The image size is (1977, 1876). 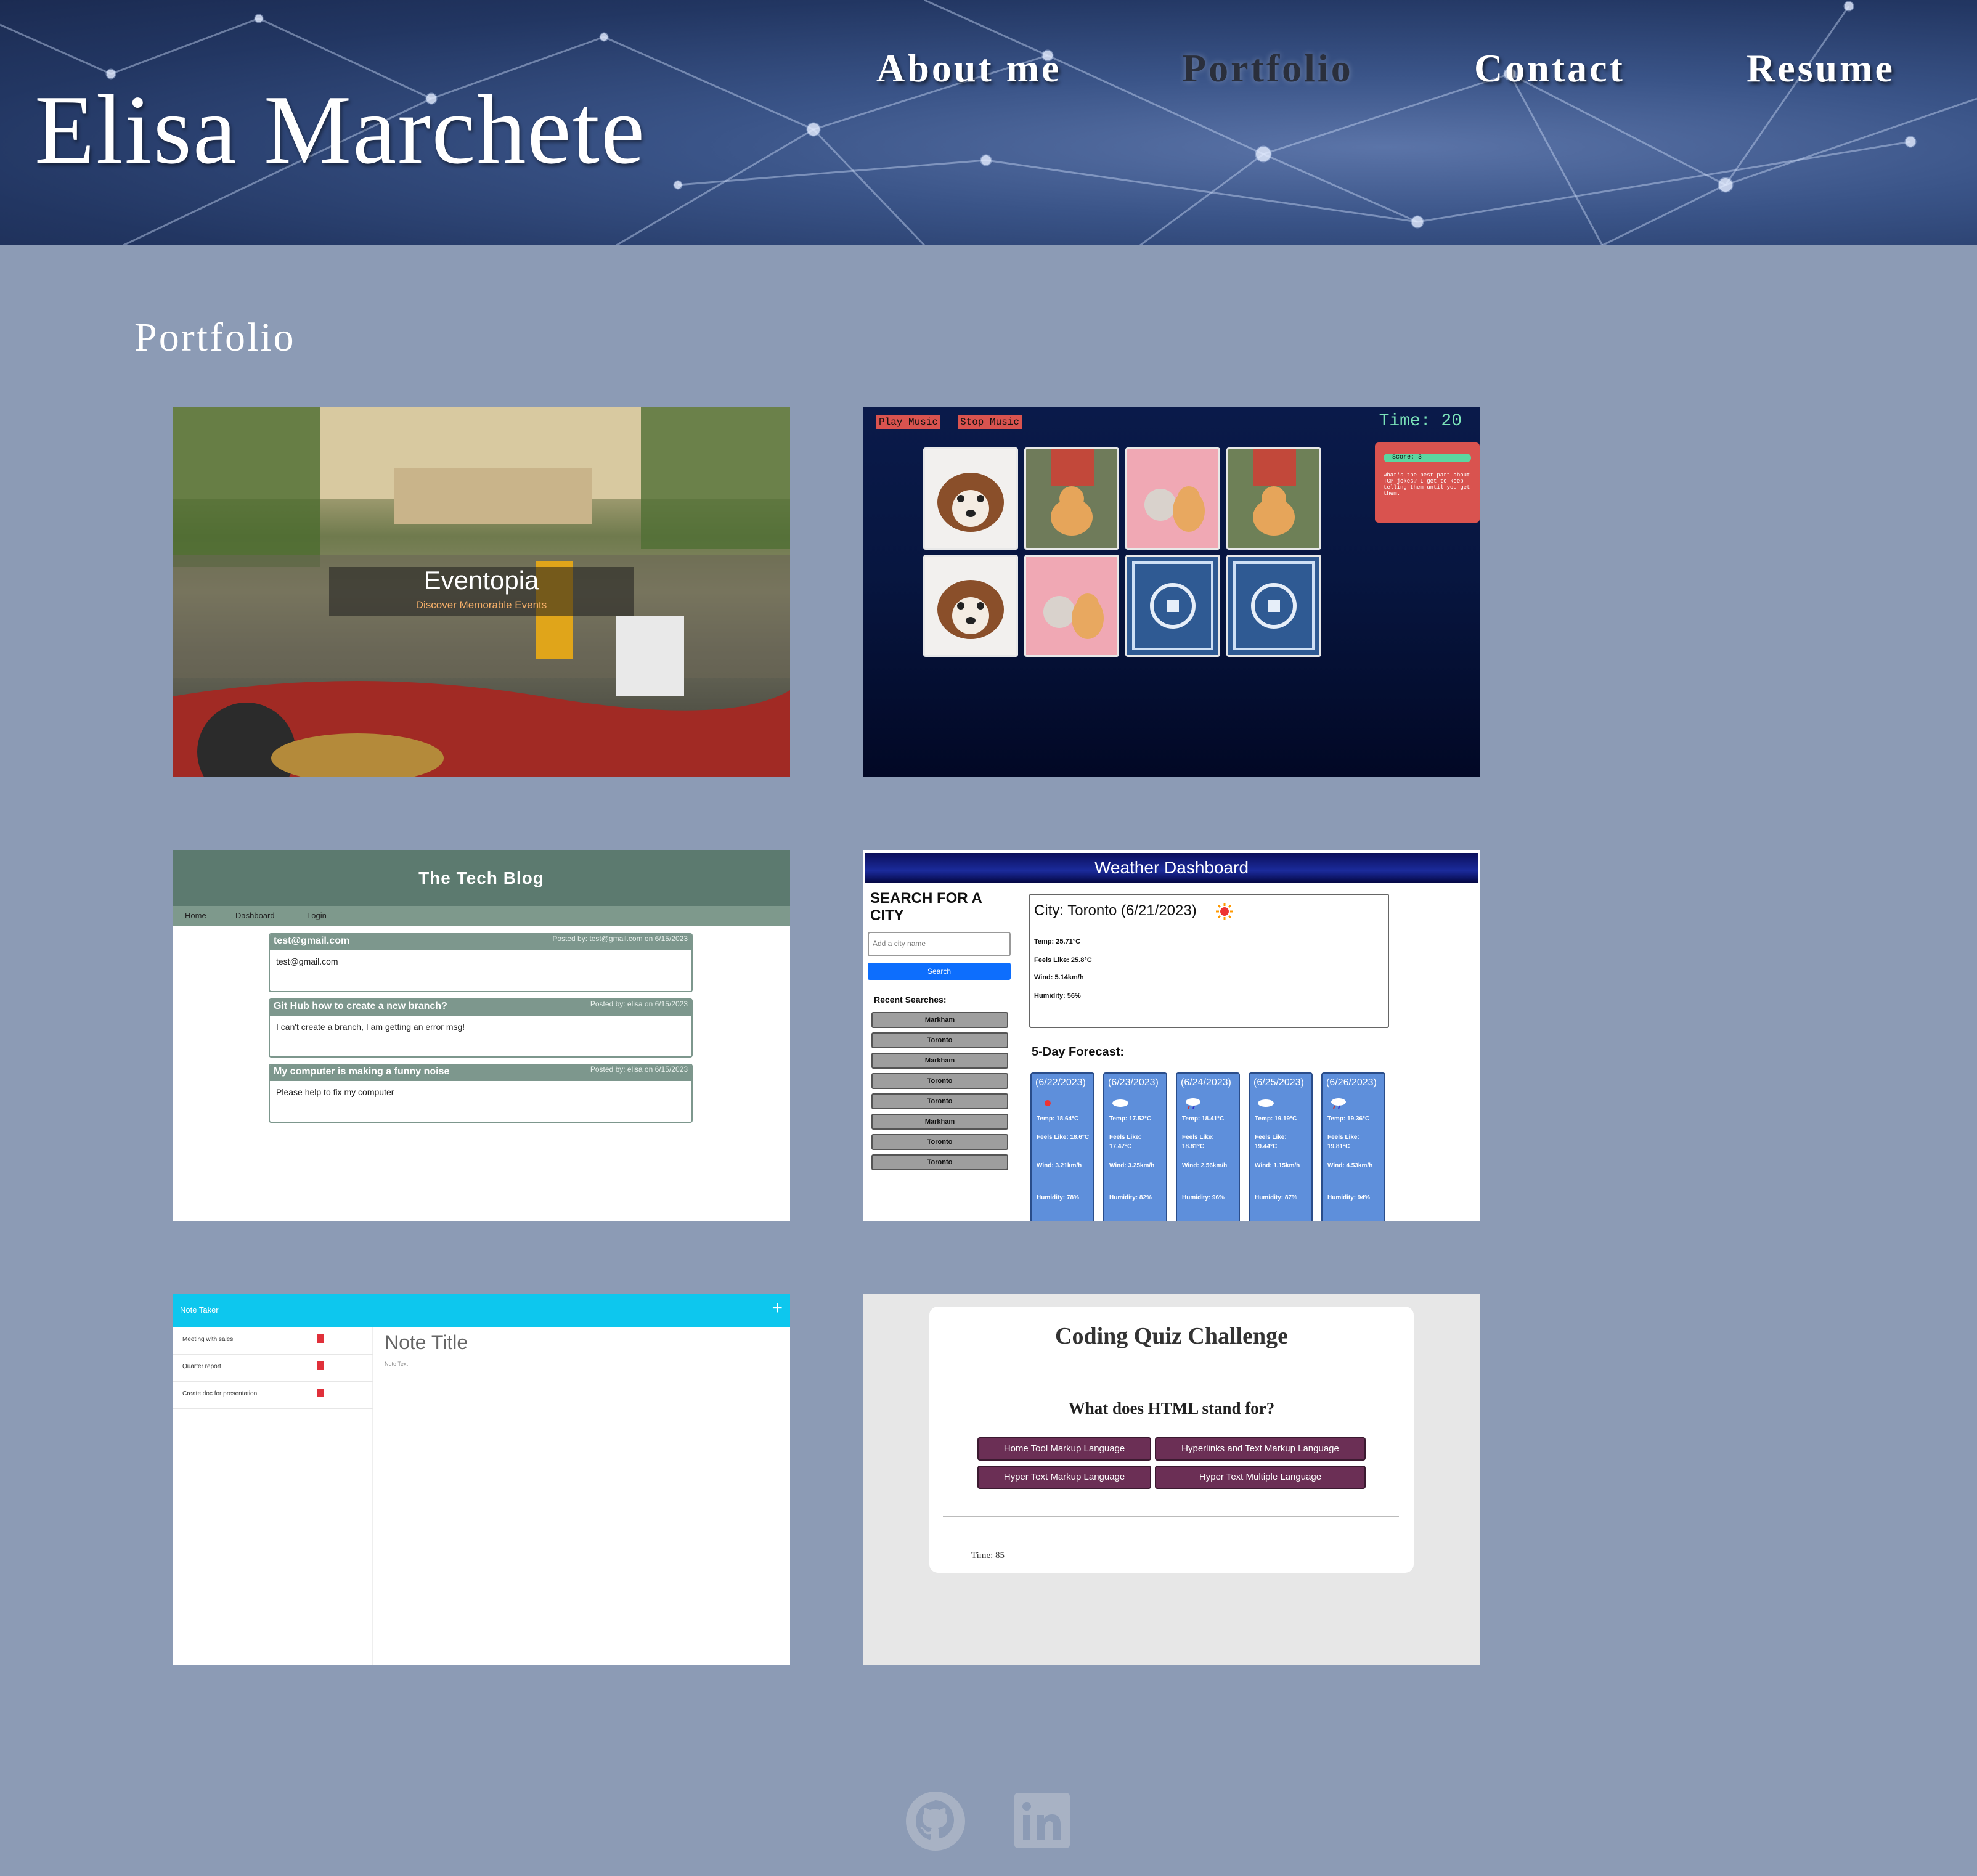 I want to click on quiz-question: What does HTML stand for?, so click(x=1171, y=1408).